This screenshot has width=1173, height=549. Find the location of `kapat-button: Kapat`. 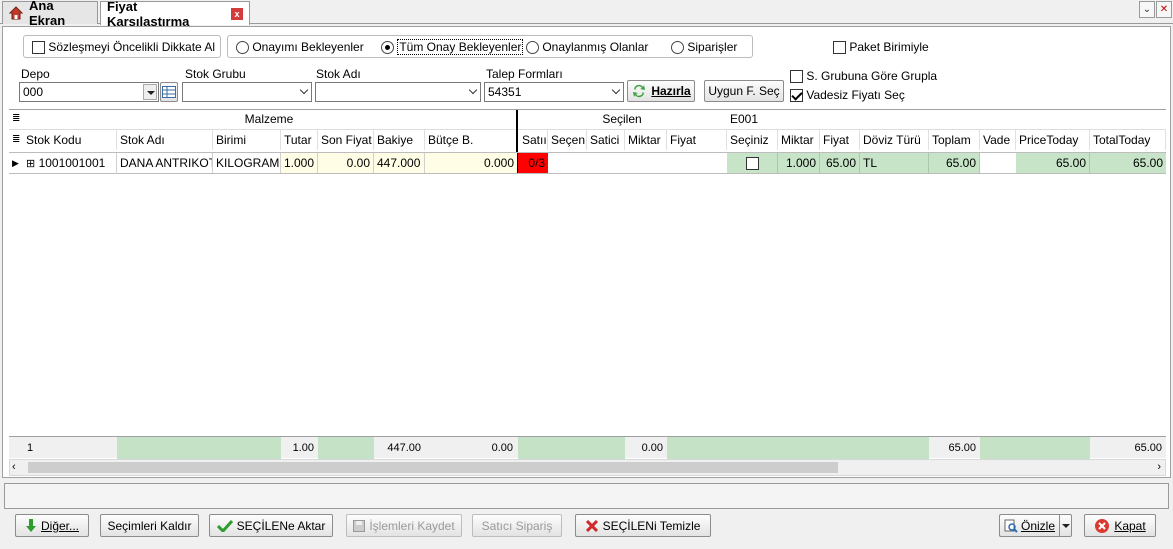

kapat-button: Kapat is located at coordinates (1120, 525).